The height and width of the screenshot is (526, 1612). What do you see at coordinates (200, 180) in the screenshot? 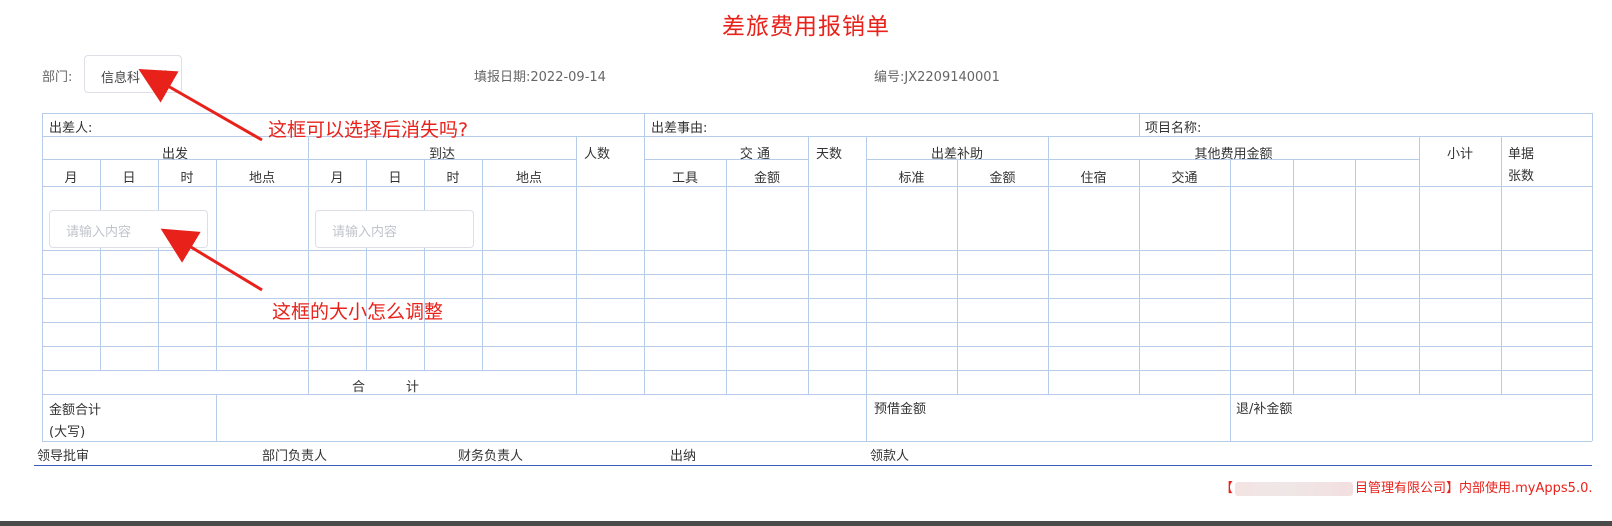
I see `annotation-arrows` at bounding box center [200, 180].